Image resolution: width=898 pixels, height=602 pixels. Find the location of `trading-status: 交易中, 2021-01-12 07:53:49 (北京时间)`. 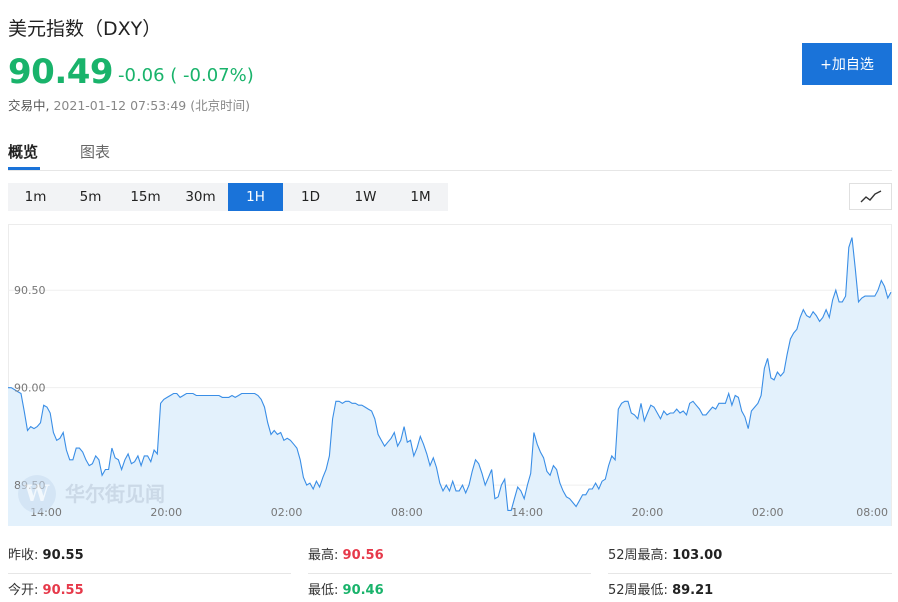

trading-status: 交易中, 2021-01-12 07:53:49 (北京时间) is located at coordinates (129, 104).